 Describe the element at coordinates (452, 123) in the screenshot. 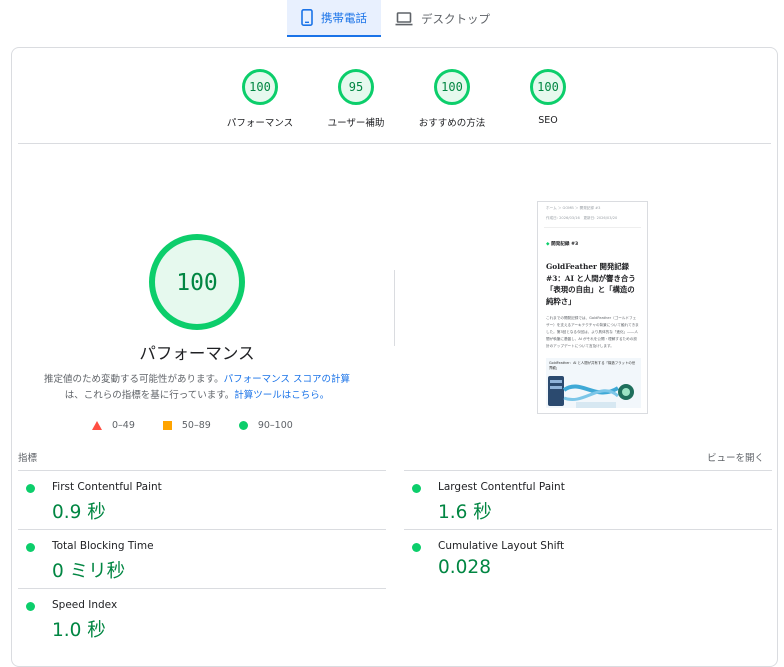

I see `gauge-label: おすすめの方法` at that location.